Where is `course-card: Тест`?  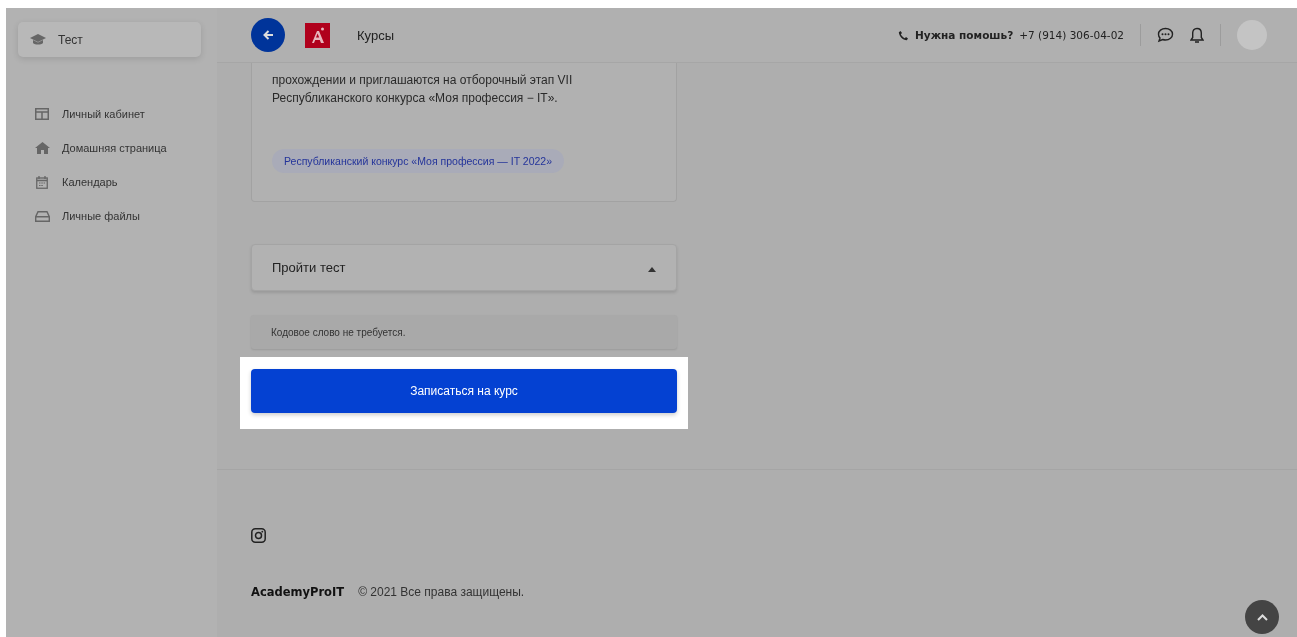
course-card: Тест is located at coordinates (109, 39).